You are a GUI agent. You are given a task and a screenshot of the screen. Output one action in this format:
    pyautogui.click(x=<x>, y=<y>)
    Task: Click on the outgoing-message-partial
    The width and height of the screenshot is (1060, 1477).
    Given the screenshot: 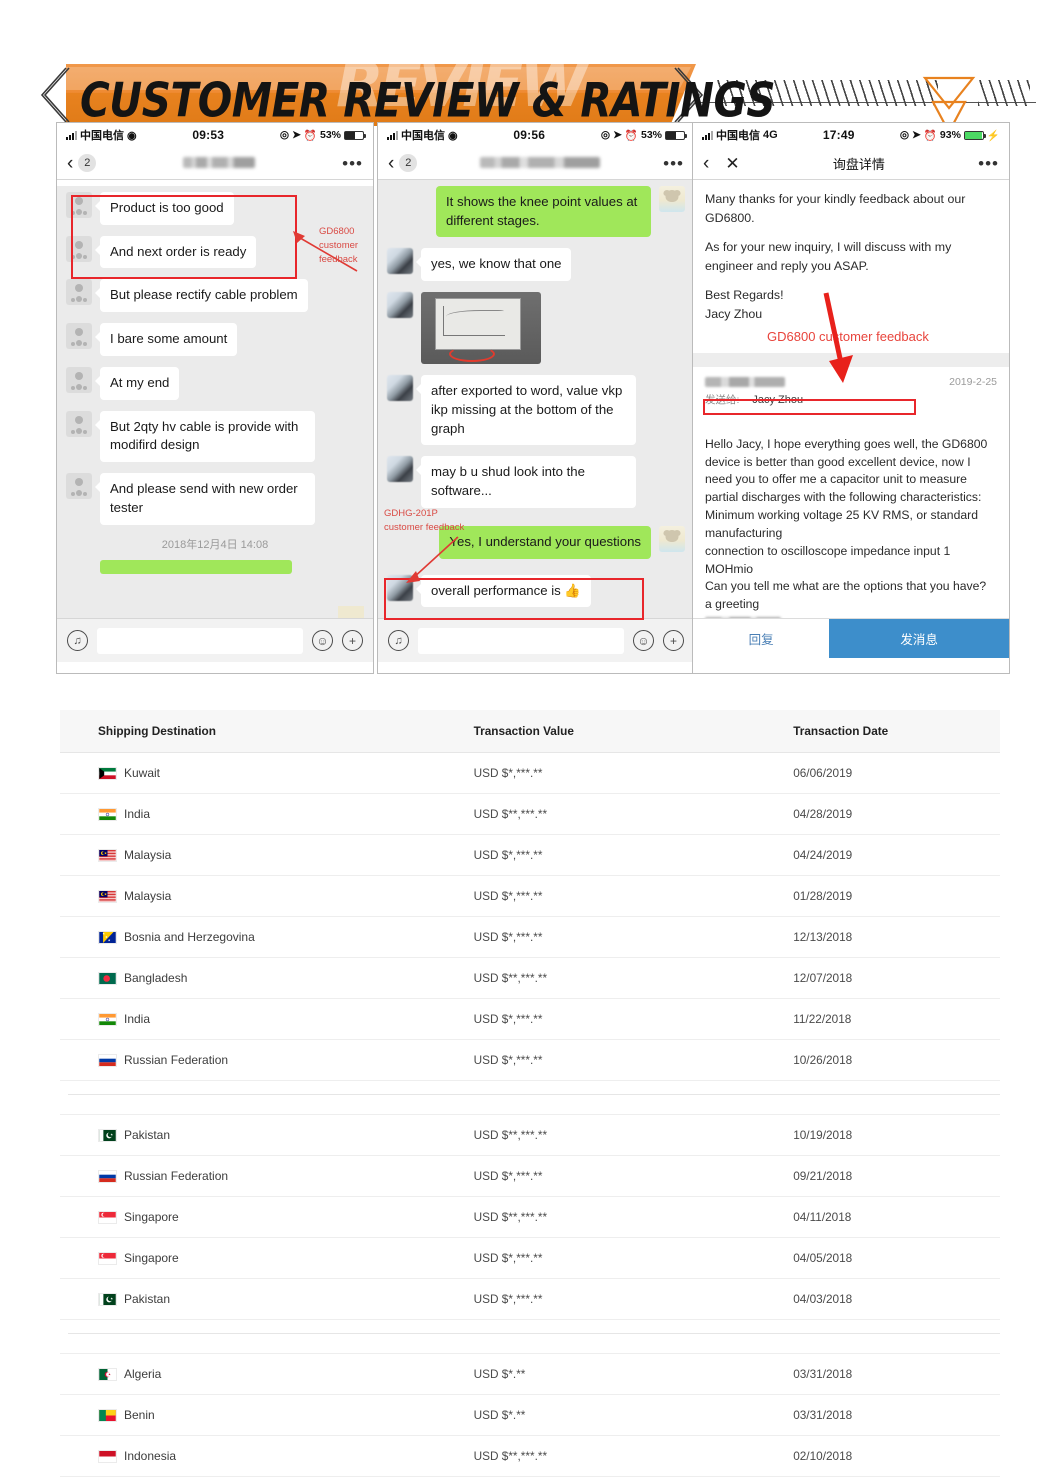 What is the action you would take?
    pyautogui.click(x=196, y=566)
    